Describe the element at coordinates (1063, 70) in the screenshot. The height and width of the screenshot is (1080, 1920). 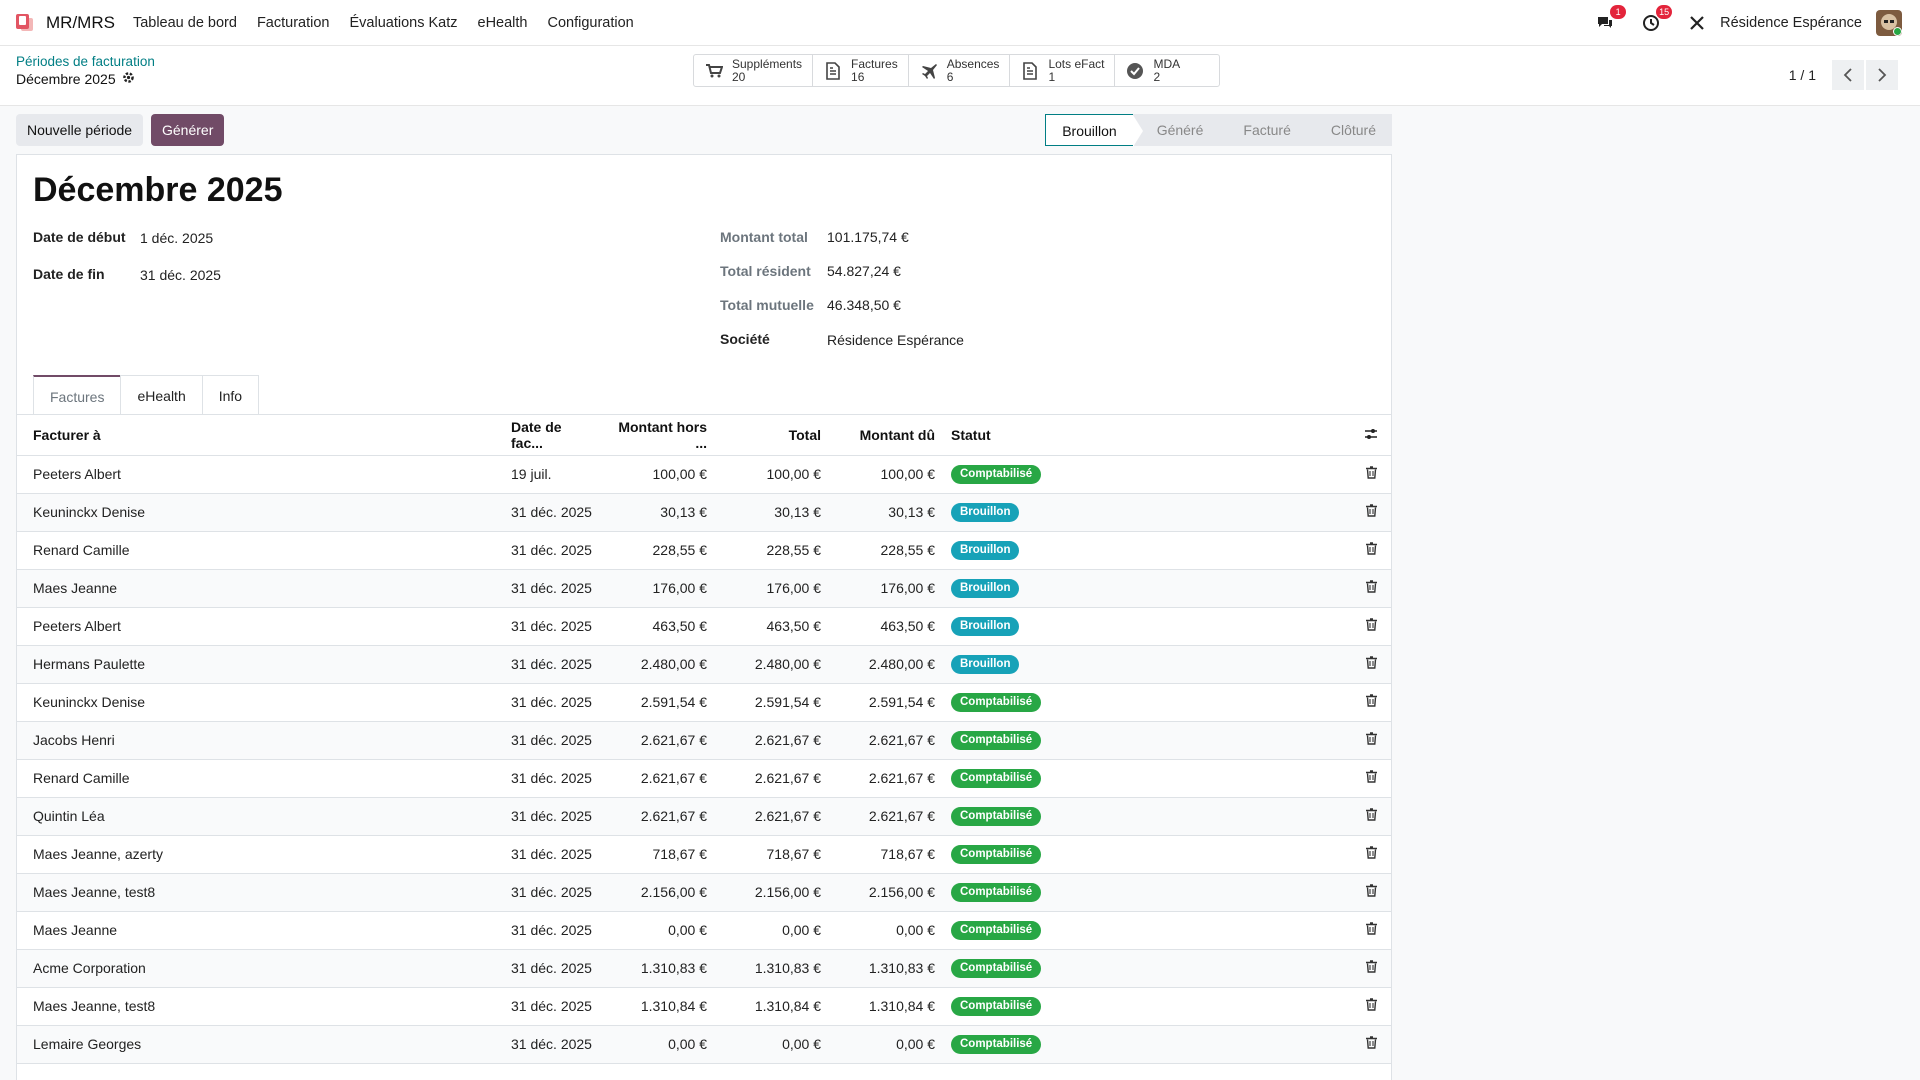
I see `smart-button-efact-batches: Lots eFact 1` at that location.